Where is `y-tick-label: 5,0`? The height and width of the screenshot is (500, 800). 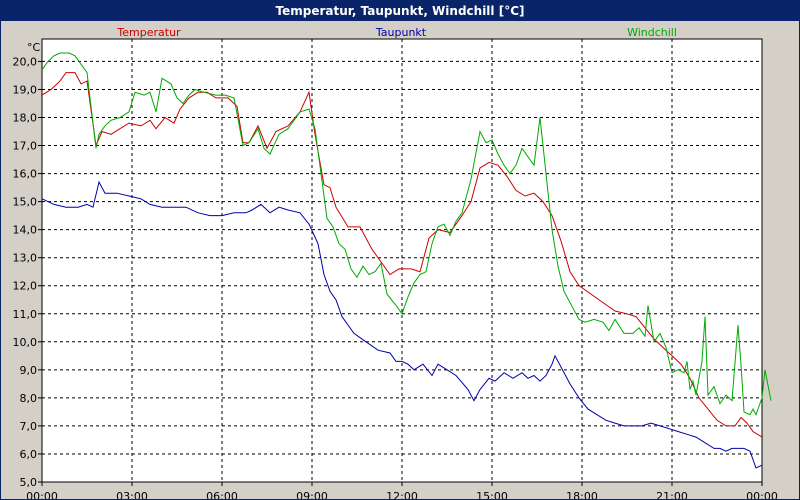
y-tick-label: 5,0 is located at coordinates (29, 482).